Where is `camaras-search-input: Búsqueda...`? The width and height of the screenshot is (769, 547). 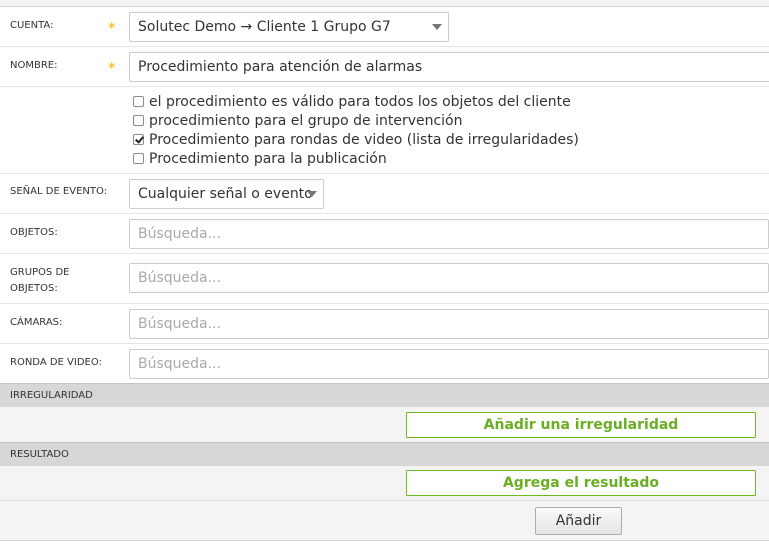
camaras-search-input: Búsqueda... is located at coordinates (449, 324).